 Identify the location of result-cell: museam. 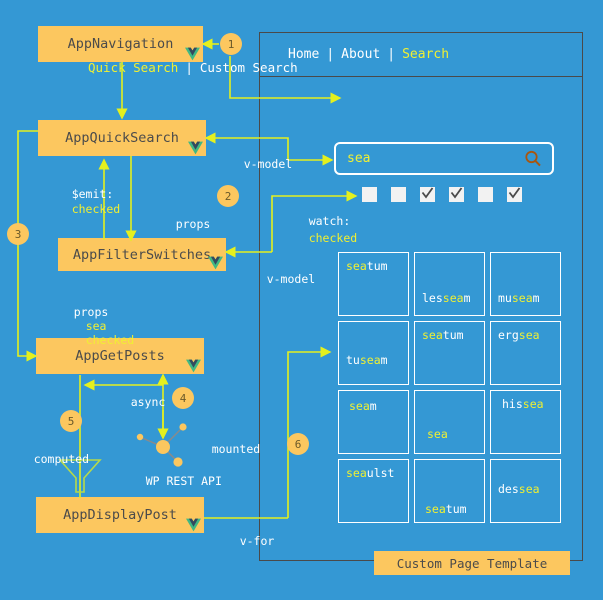
(525, 284).